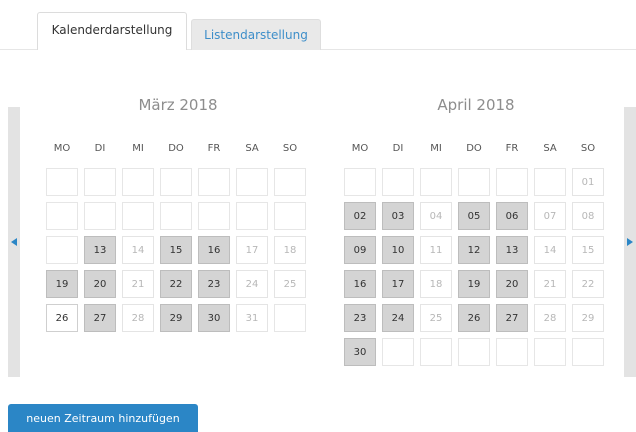 The image size is (636, 432). Describe the element at coordinates (360, 148) in the screenshot. I see `weekday-label: MO` at that location.